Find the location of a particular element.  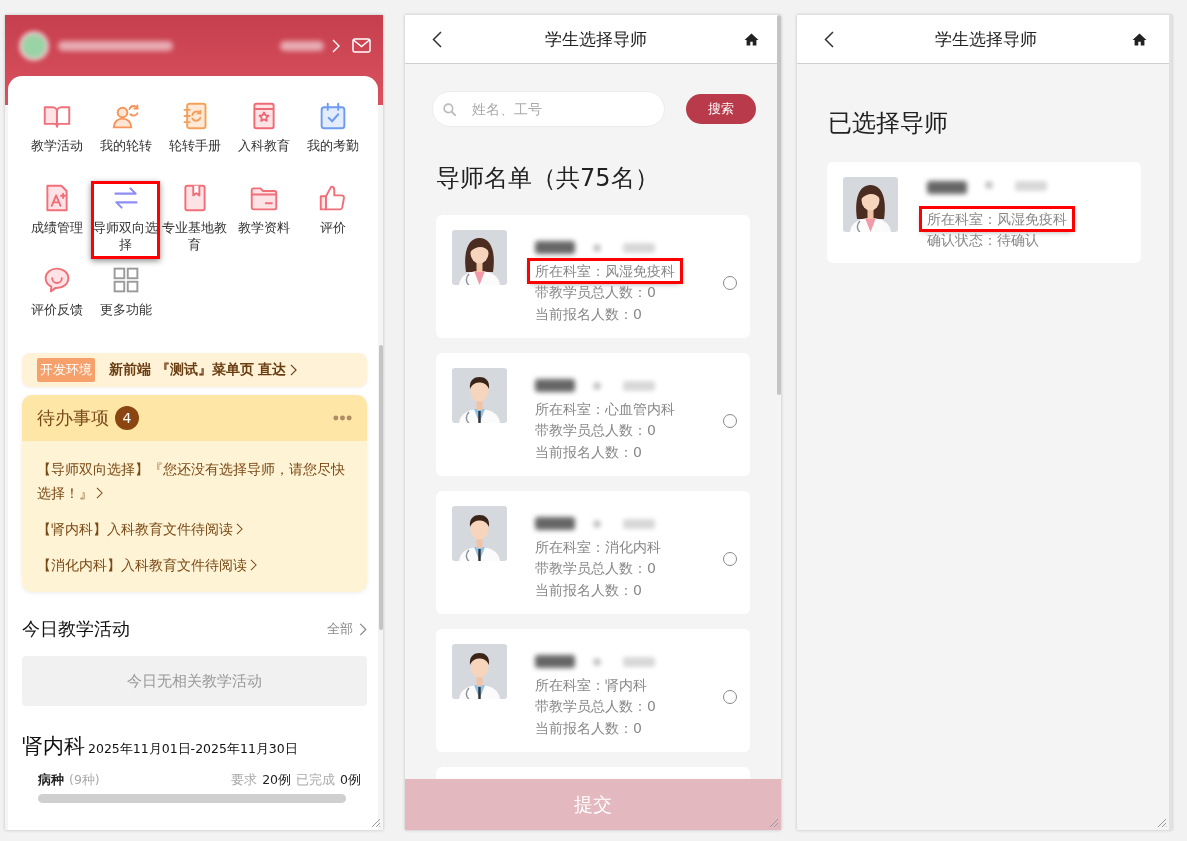

count-badge: 4 is located at coordinates (127, 418).